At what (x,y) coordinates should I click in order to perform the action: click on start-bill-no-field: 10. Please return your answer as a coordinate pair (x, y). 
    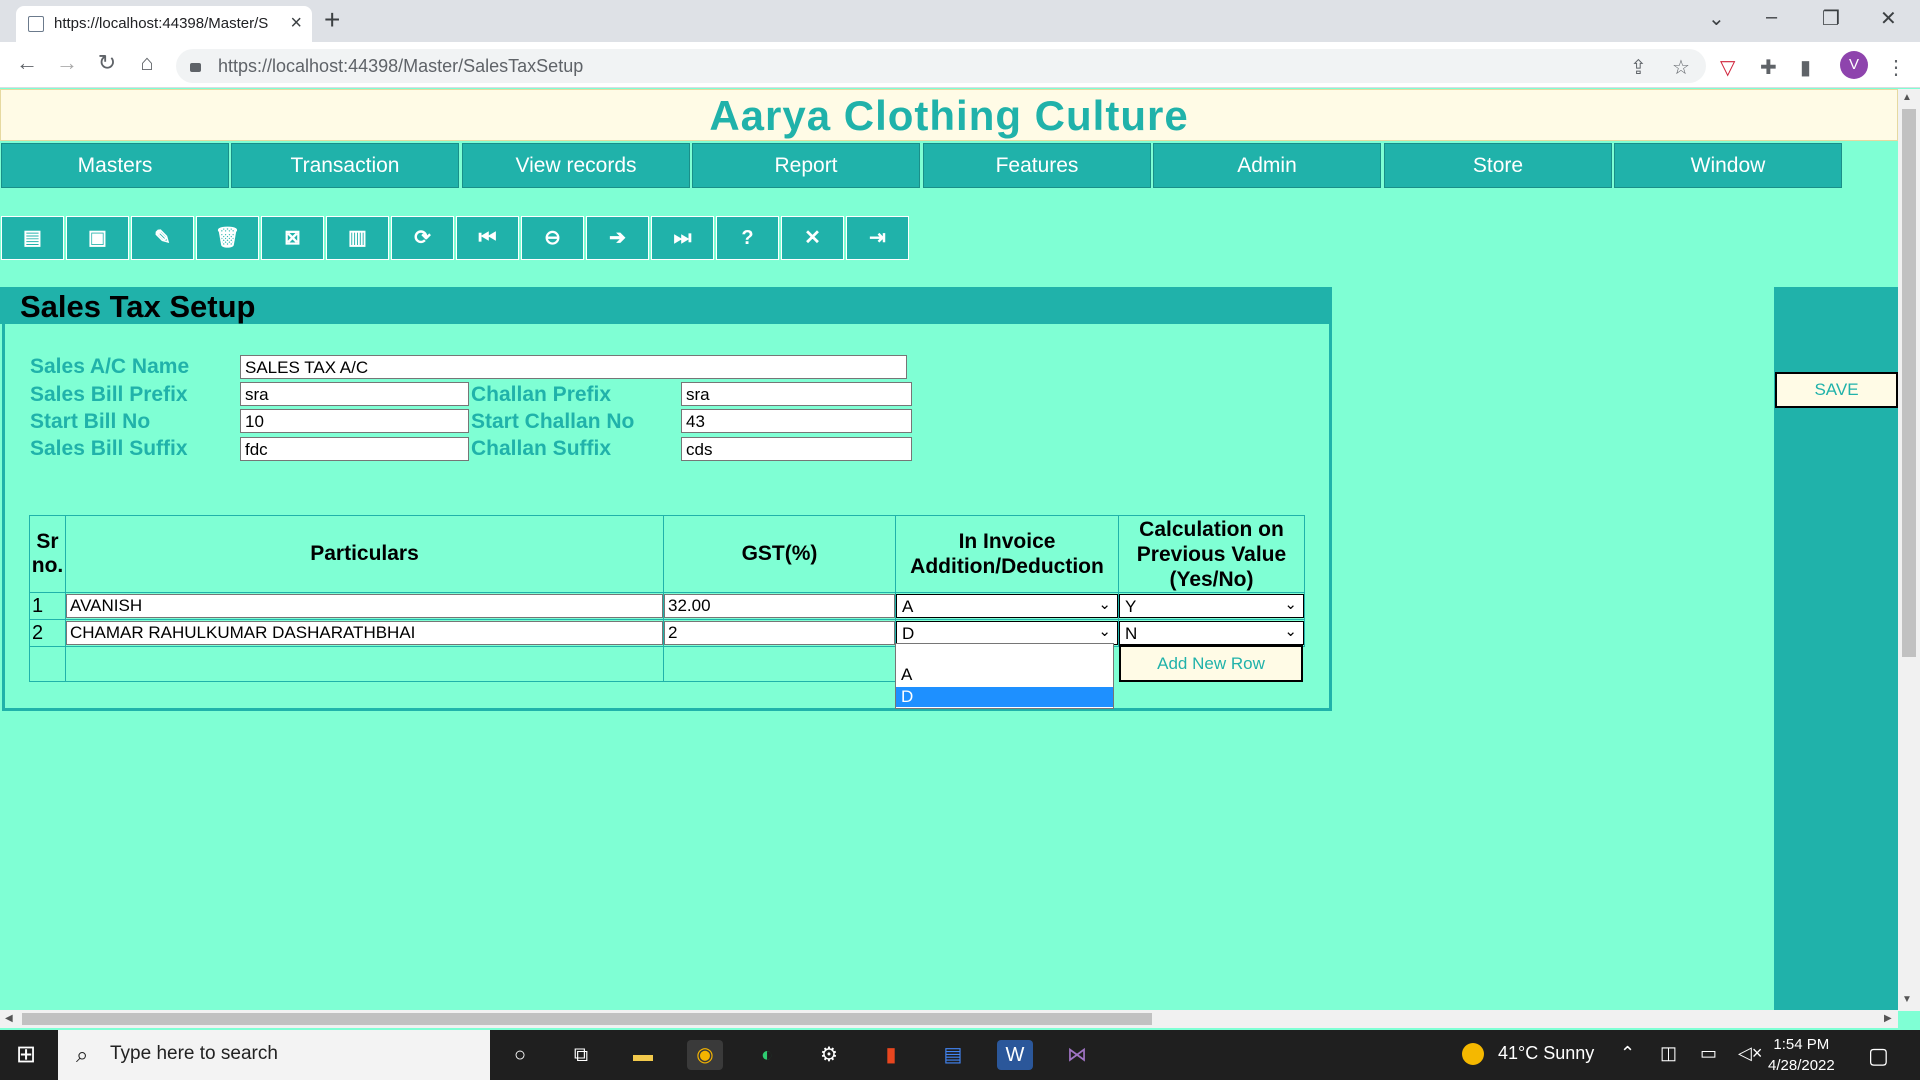
    Looking at the image, I should click on (354, 421).